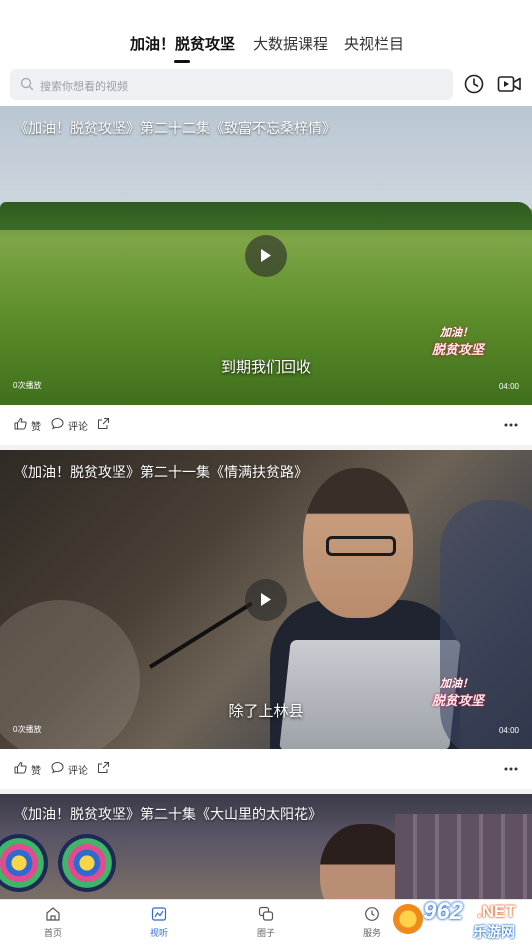 The height and width of the screenshot is (946, 532). I want to click on search-input: 搜索你想看的视频, so click(231, 84).